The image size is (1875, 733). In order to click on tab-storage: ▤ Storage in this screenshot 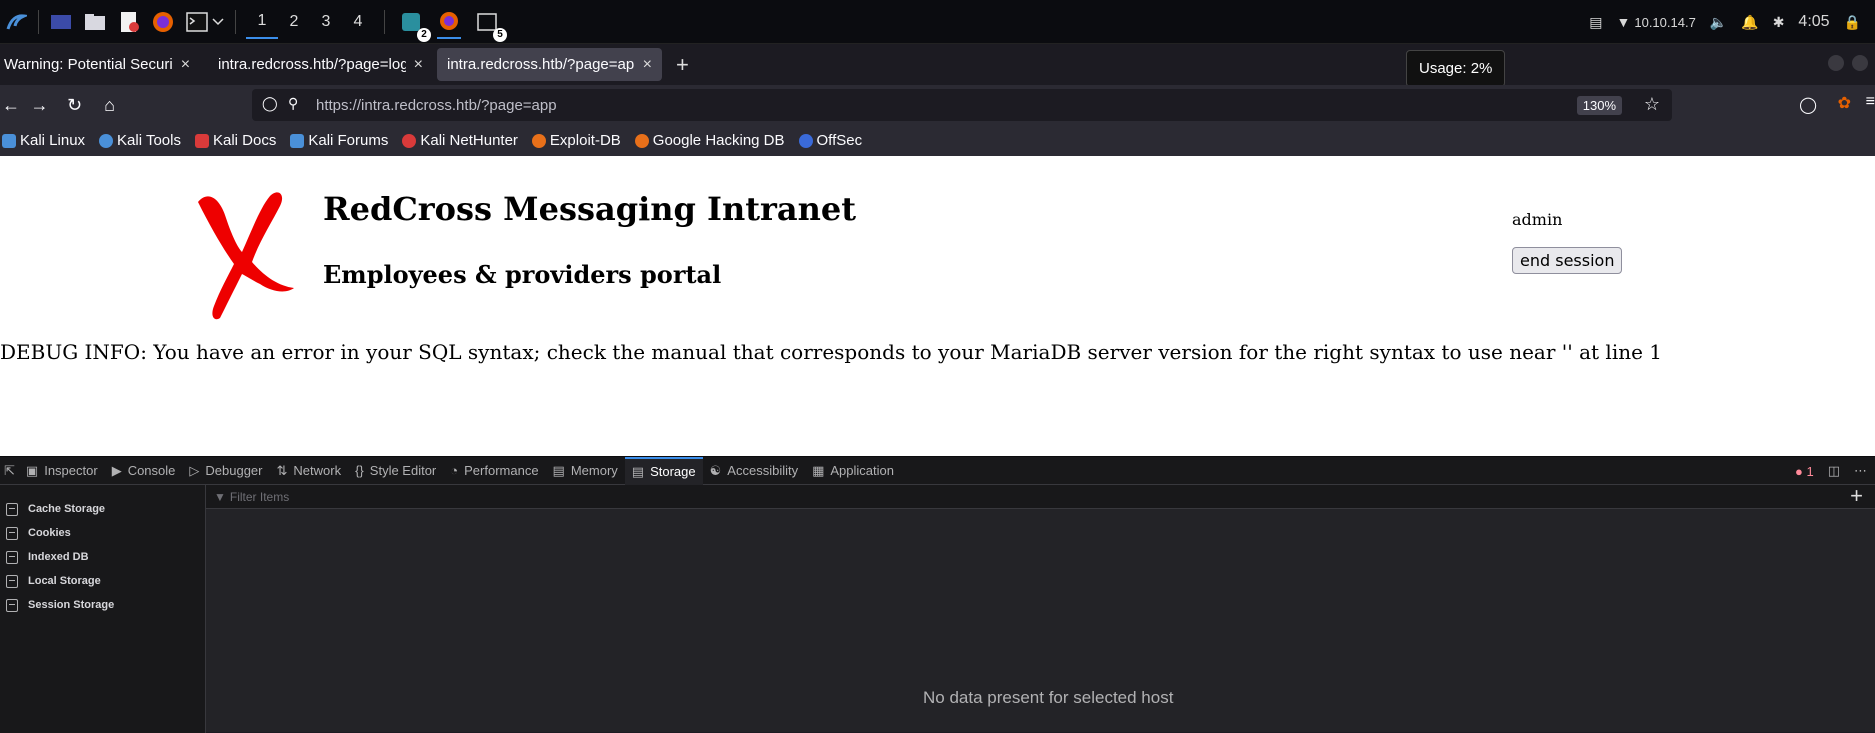, I will do `click(663, 470)`.